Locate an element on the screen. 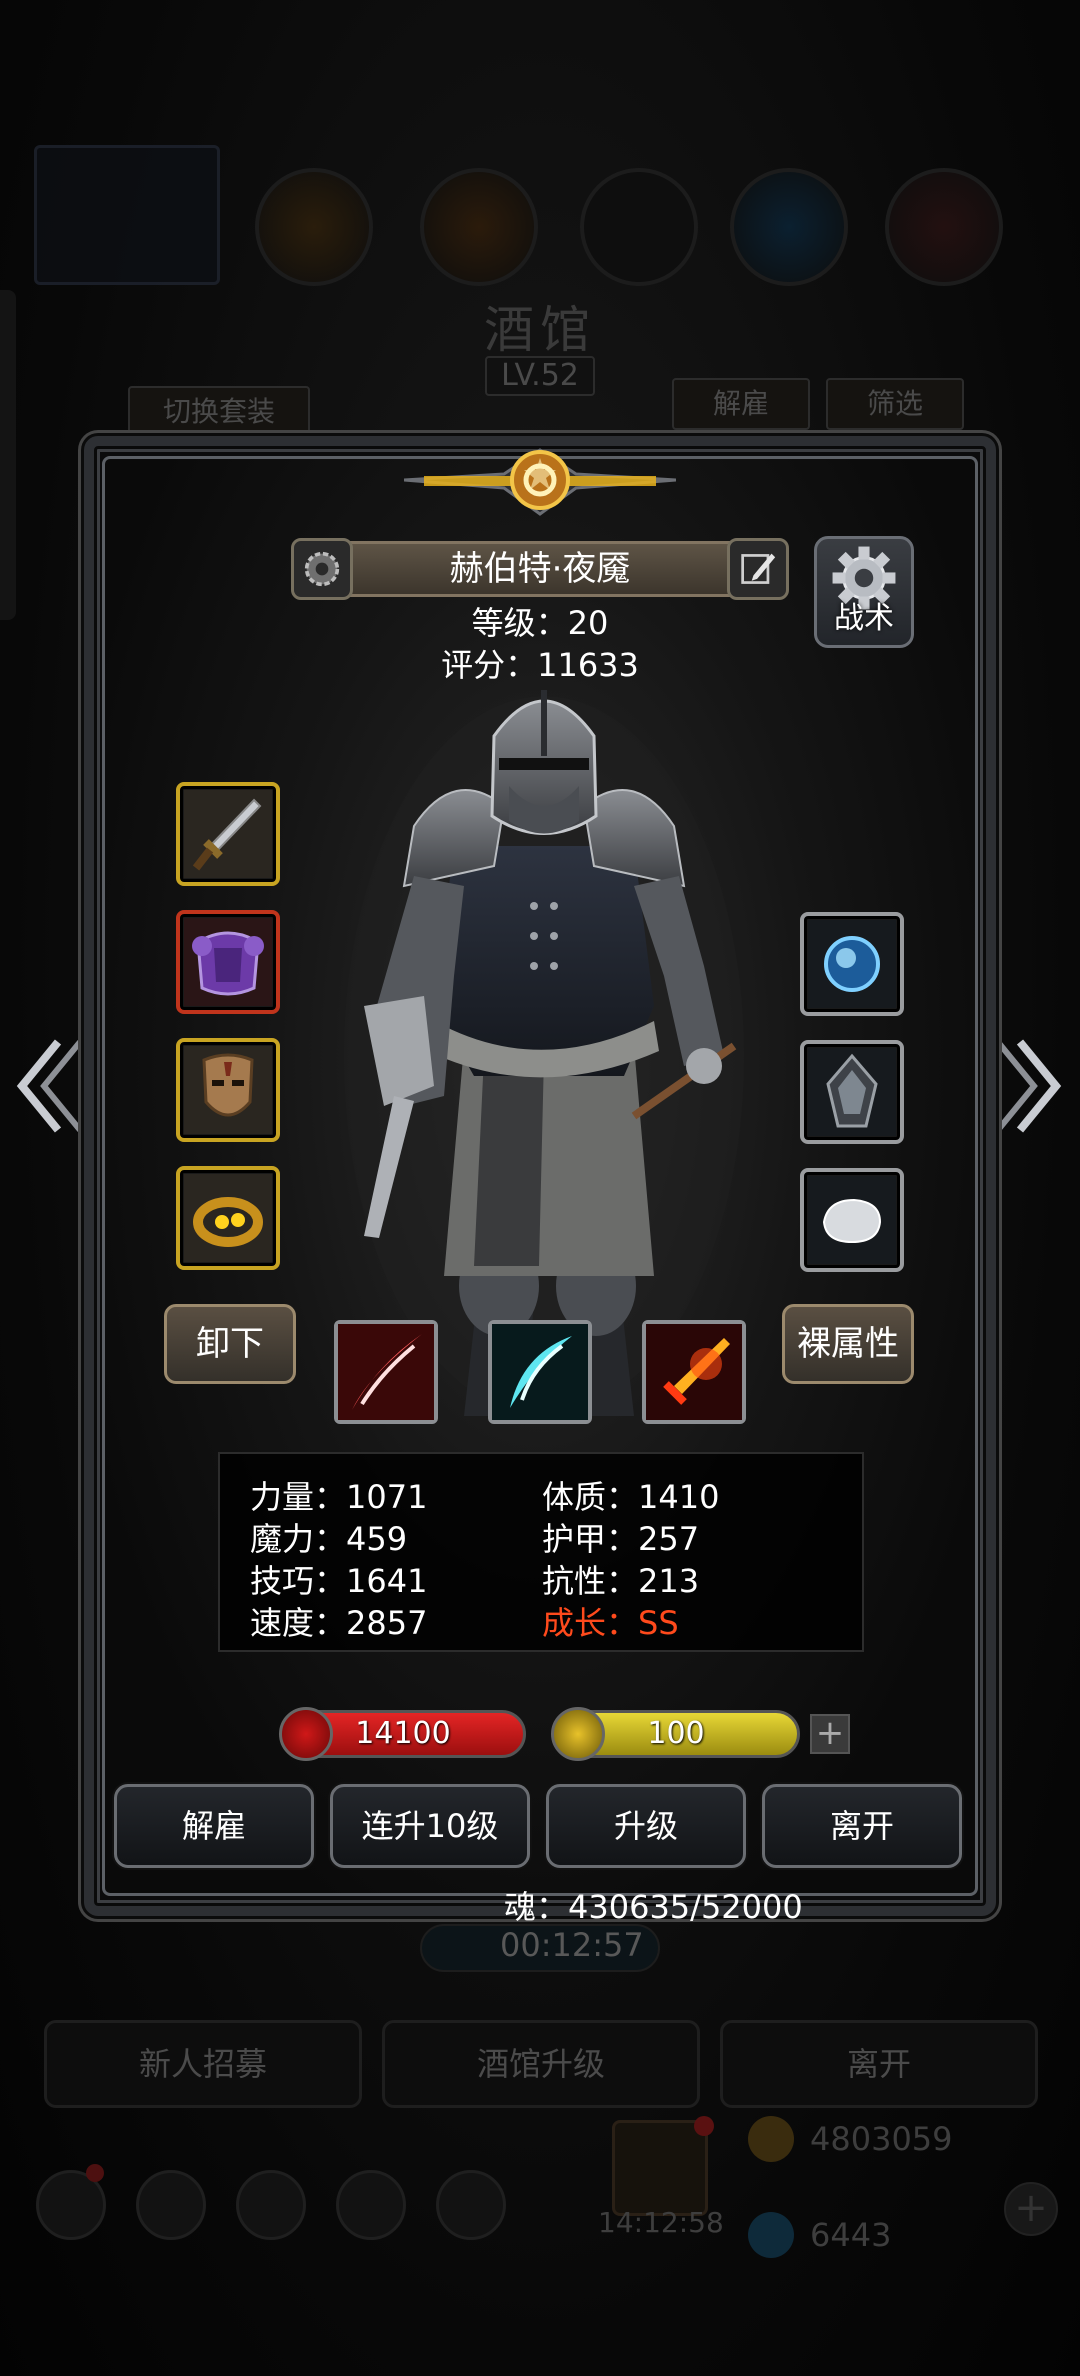 Image resolution: width=1080 pixels, height=2376 pixels. stone-slot is located at coordinates (852, 1220).